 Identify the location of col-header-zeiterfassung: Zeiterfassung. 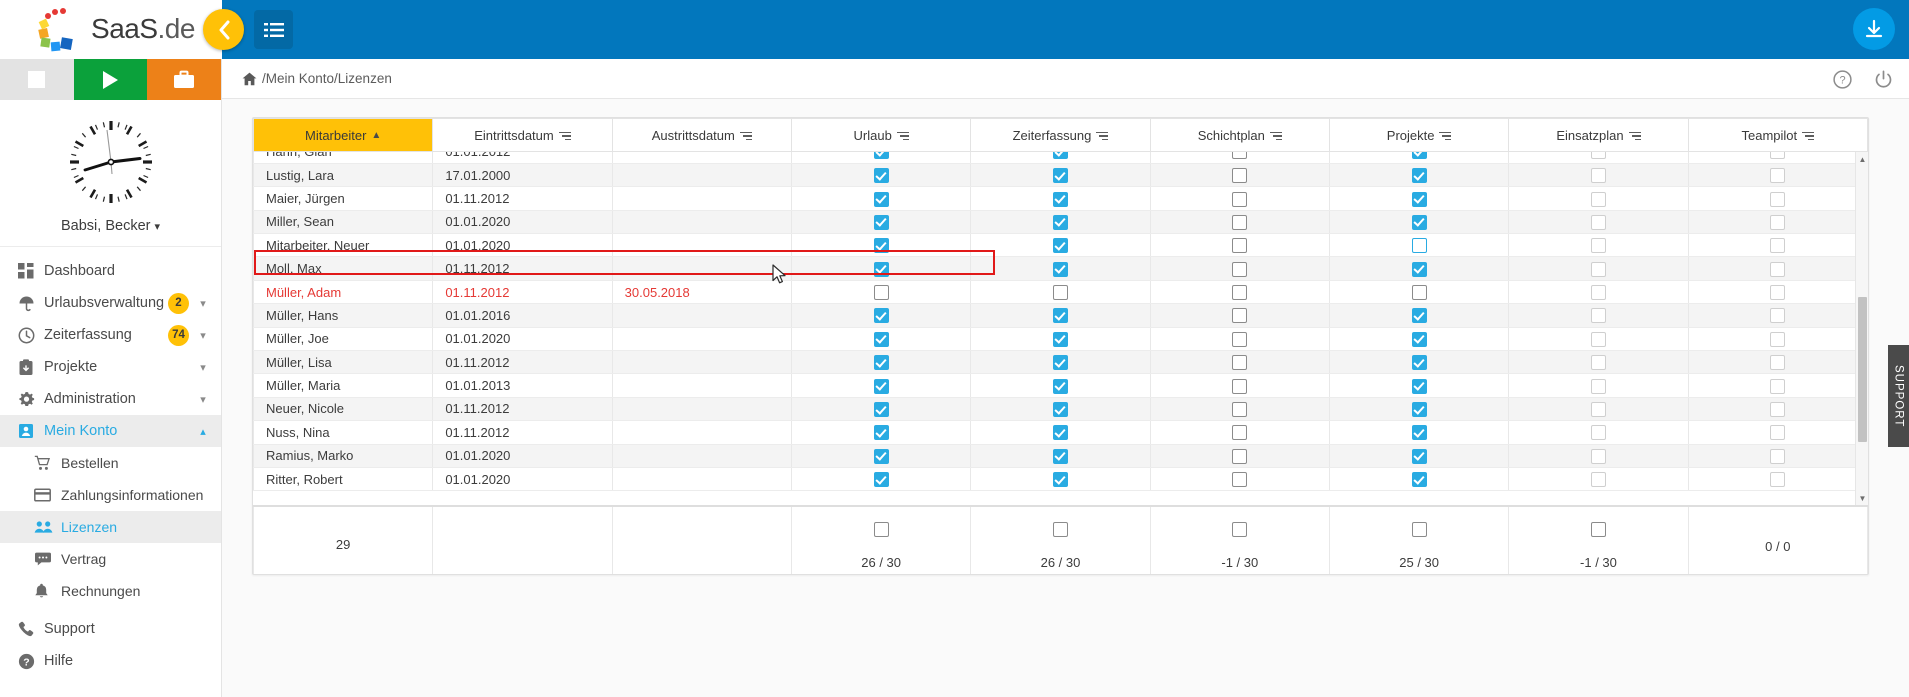
(1060, 135).